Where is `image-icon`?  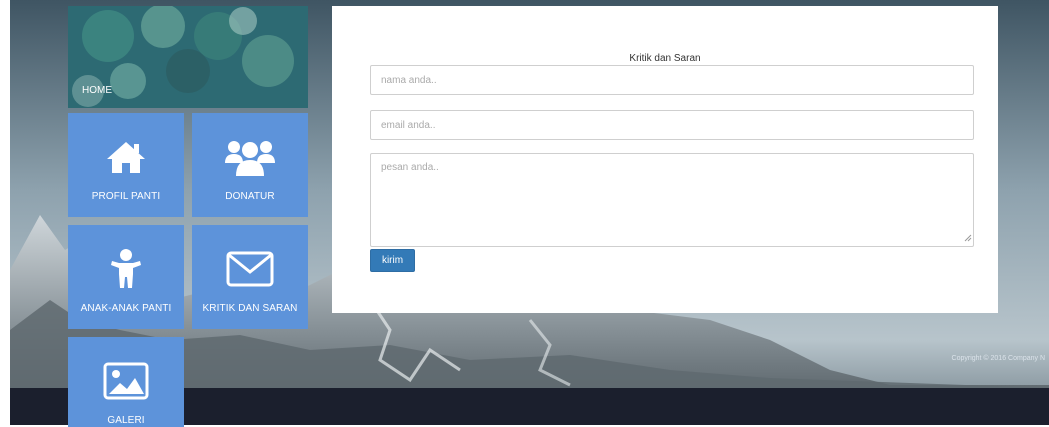
image-icon is located at coordinates (126, 381).